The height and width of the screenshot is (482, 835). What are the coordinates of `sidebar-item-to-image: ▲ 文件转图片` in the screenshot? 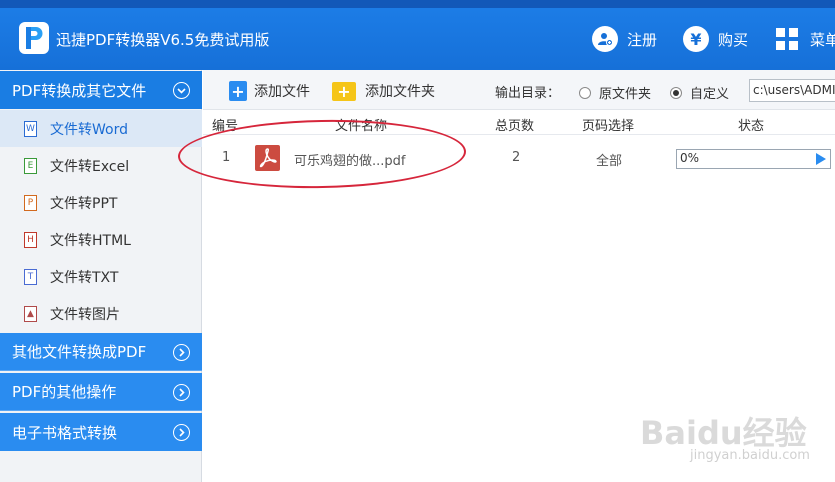 It's located at (101, 313).